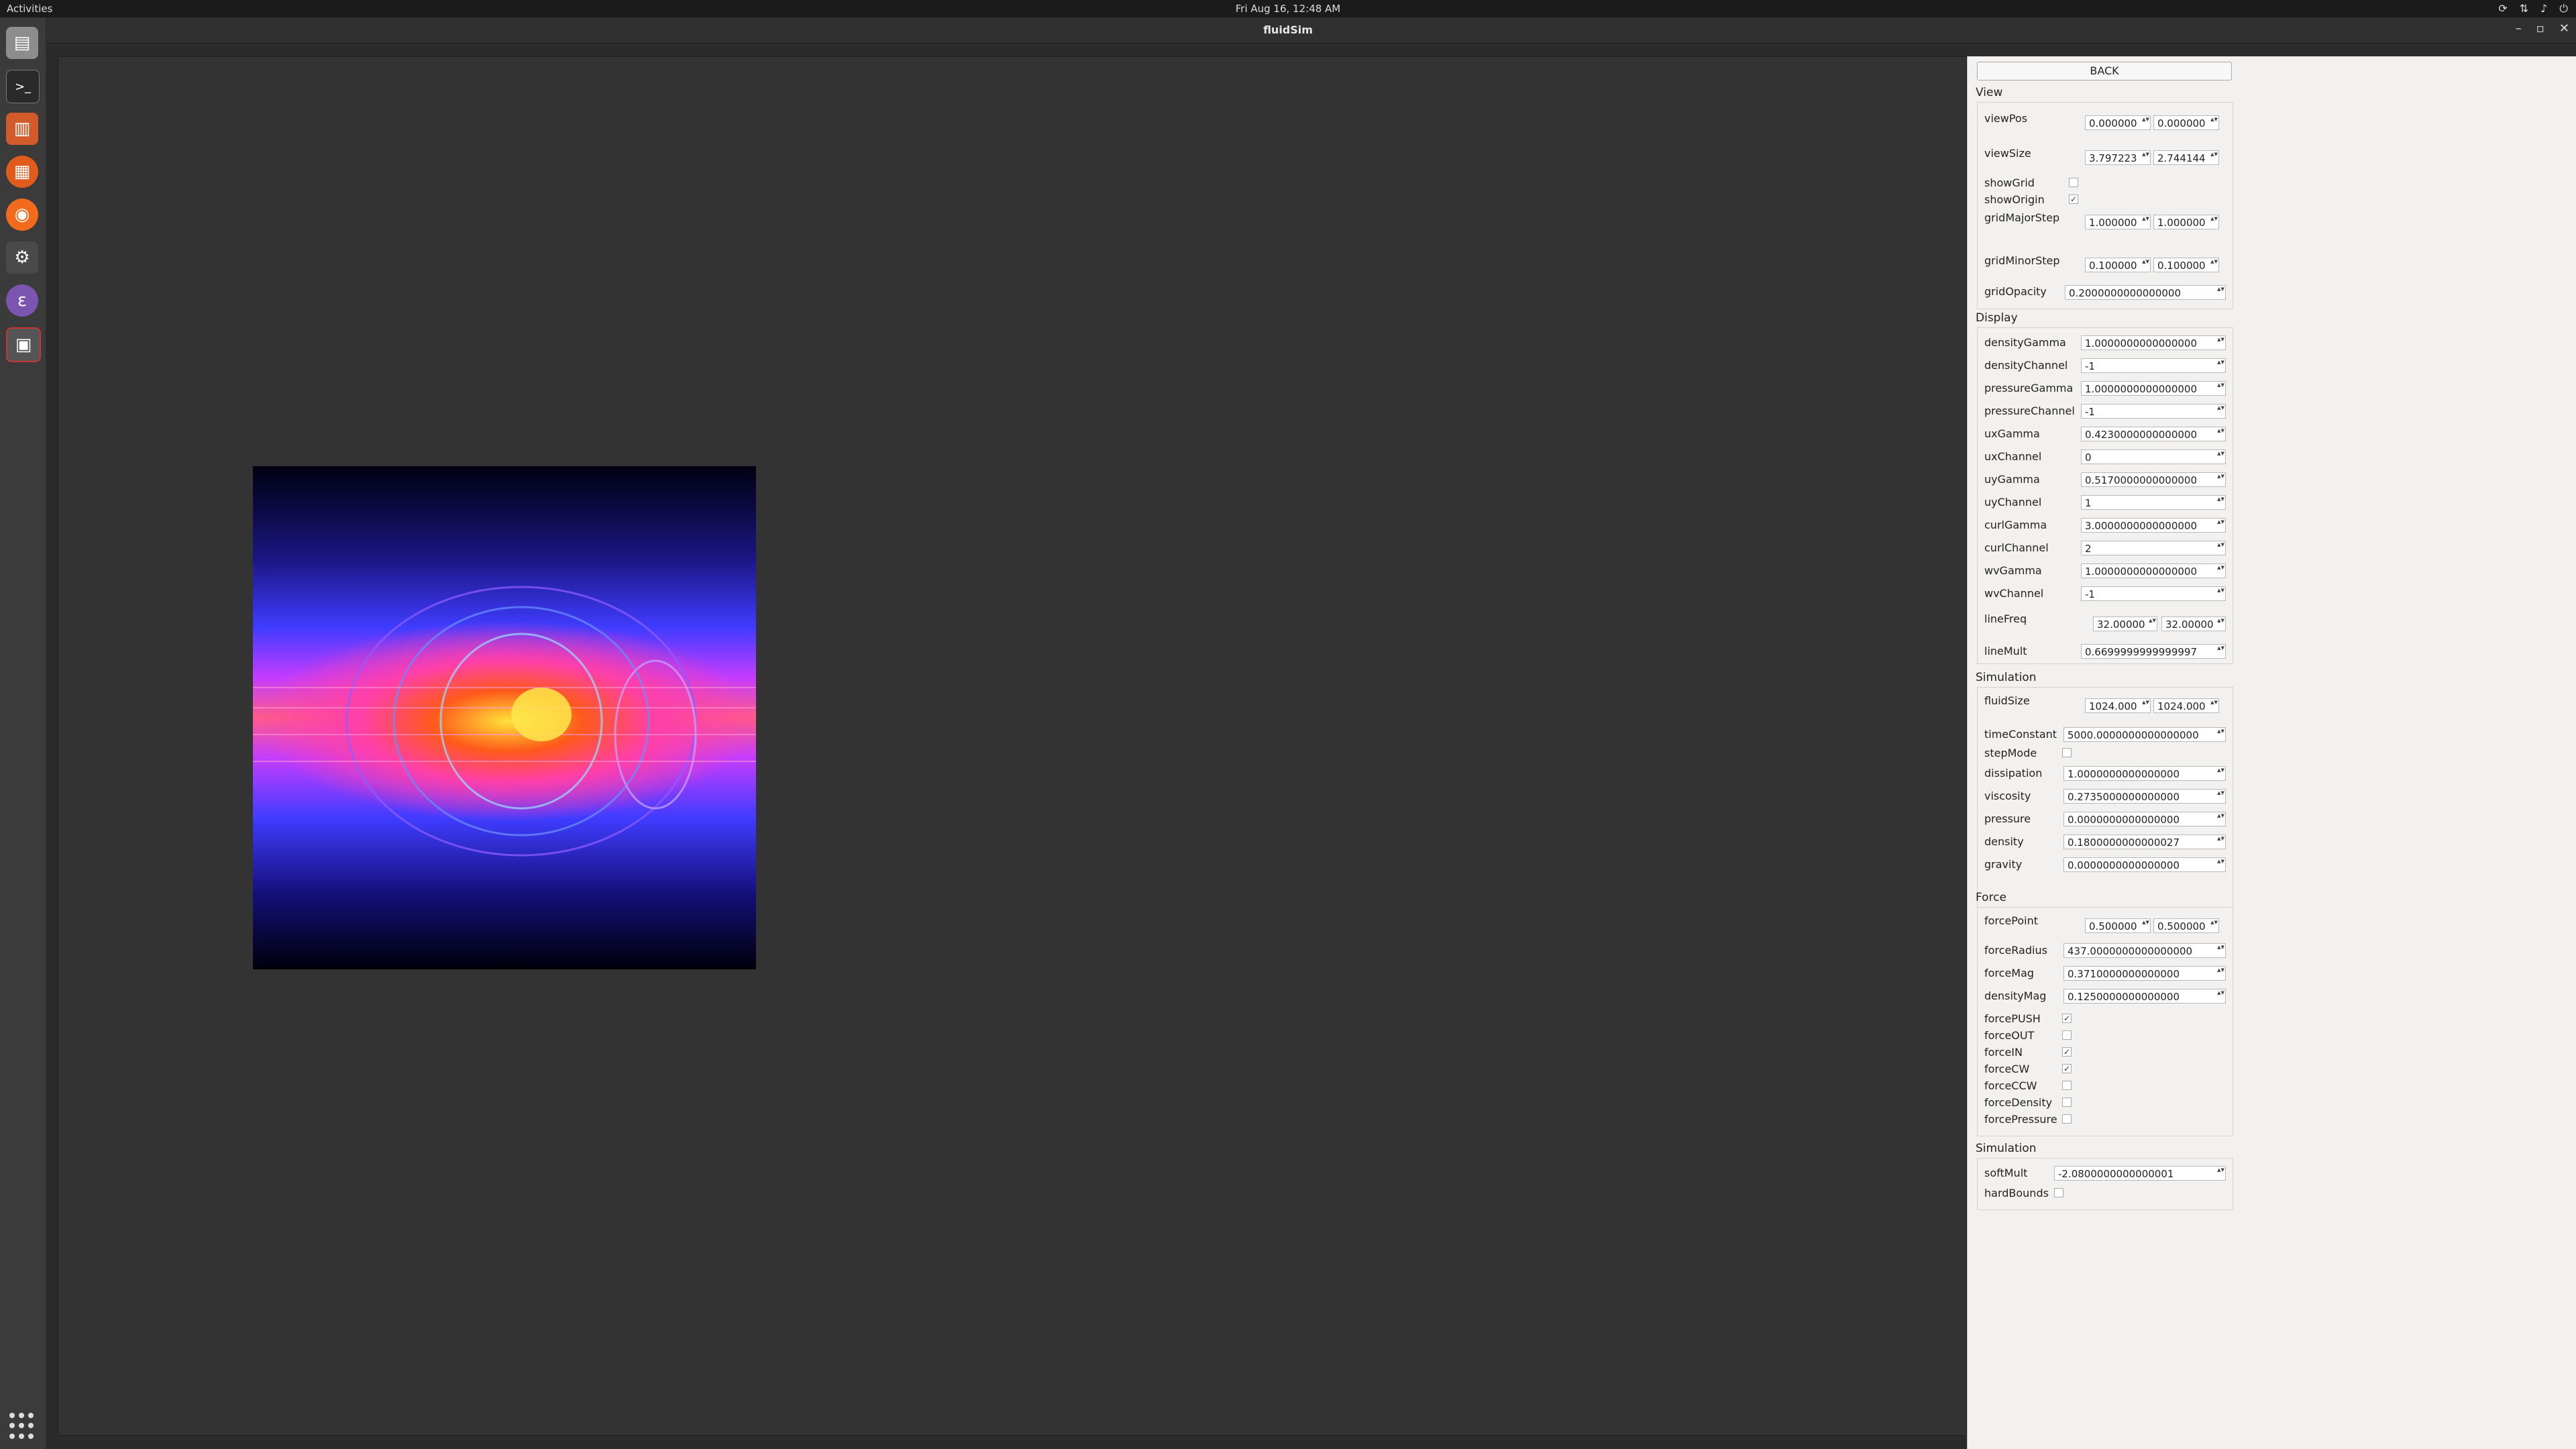 The height and width of the screenshot is (1449, 2576). Describe the element at coordinates (2012, 479) in the screenshot. I see `uygamma-label: uyGamma` at that location.